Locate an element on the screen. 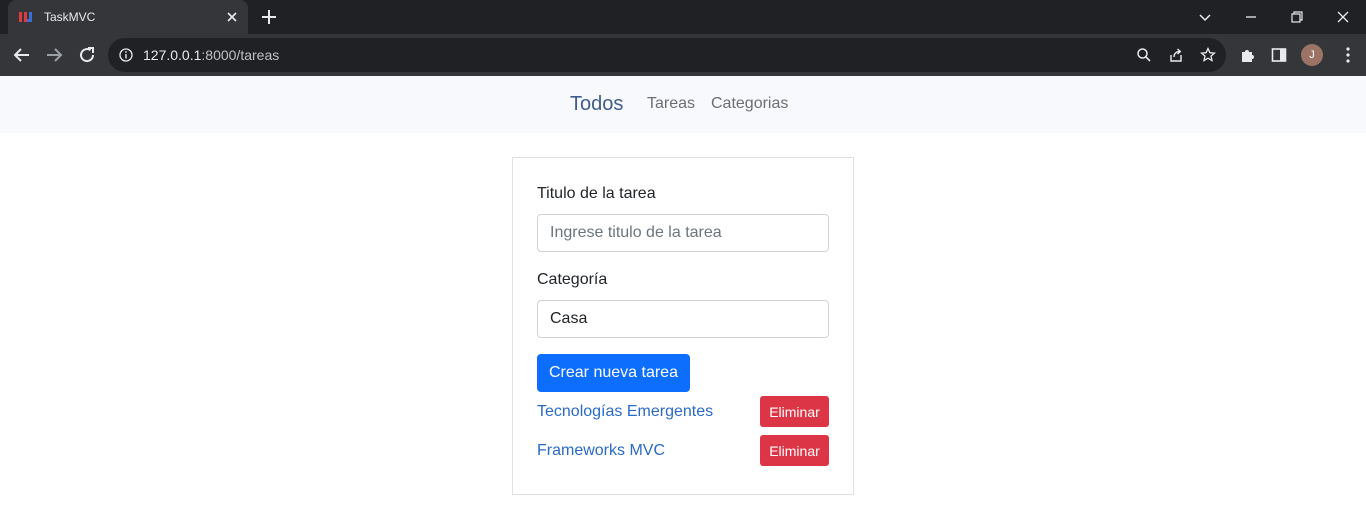  nav-link-categorias: Categorias is located at coordinates (749, 104).